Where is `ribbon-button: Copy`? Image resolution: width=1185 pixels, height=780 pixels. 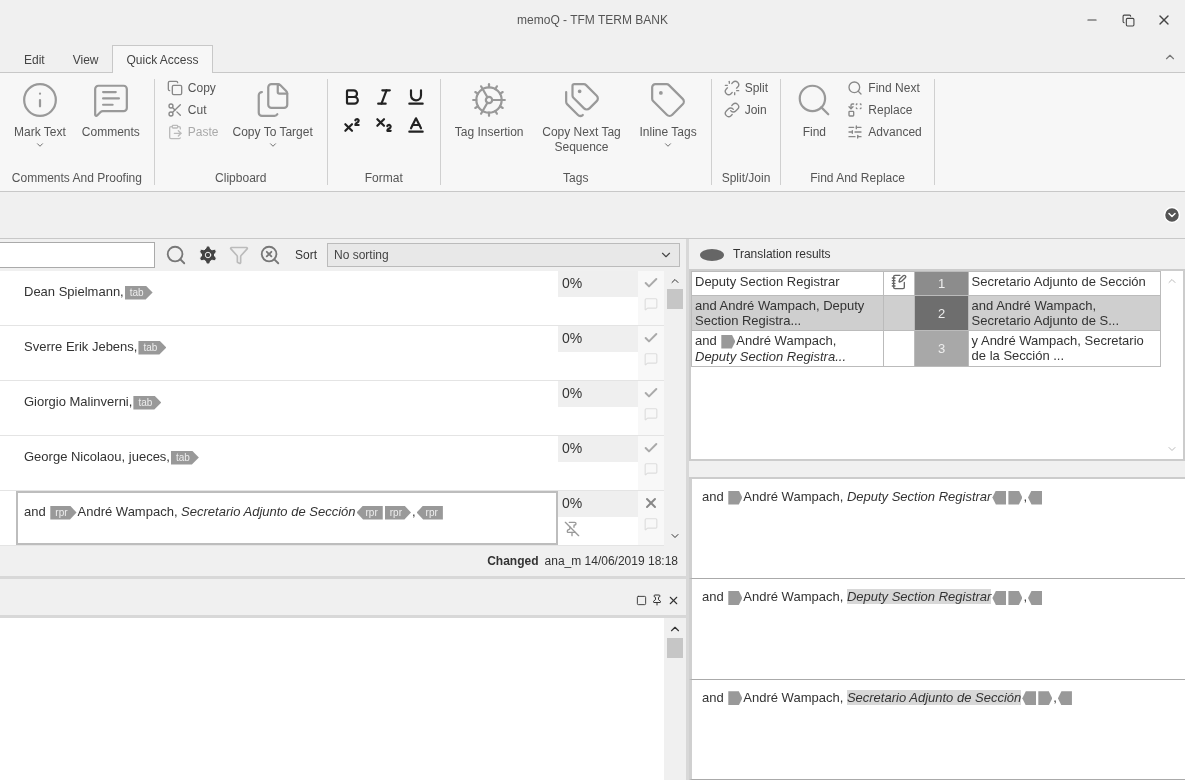 ribbon-button: Copy is located at coordinates (192, 88).